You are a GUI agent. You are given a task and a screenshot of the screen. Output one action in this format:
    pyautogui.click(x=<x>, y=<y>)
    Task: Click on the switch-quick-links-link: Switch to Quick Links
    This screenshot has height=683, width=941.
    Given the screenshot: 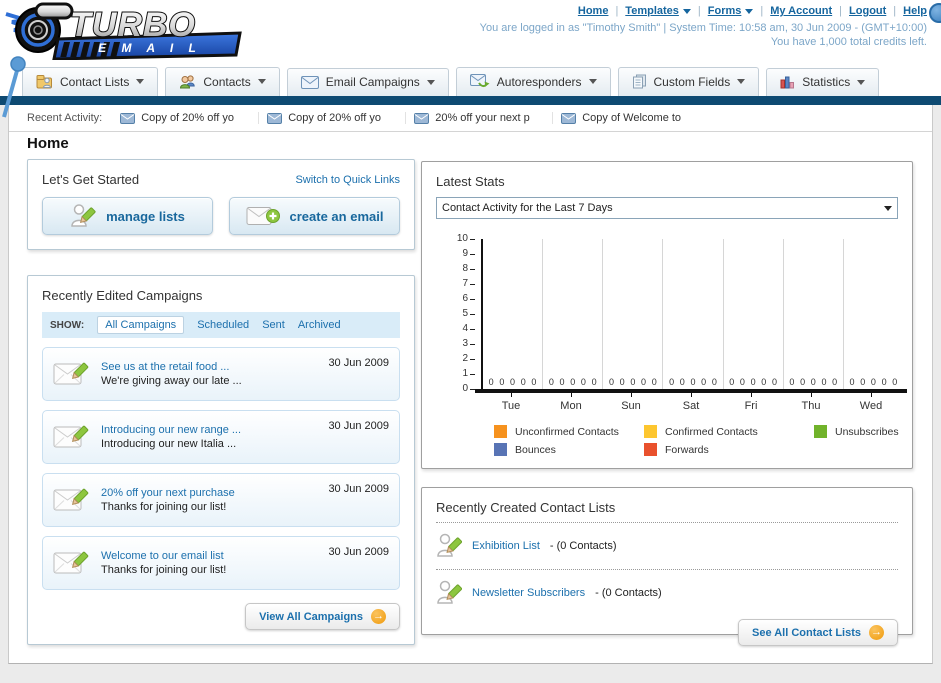 What is the action you would take?
    pyautogui.click(x=347, y=180)
    